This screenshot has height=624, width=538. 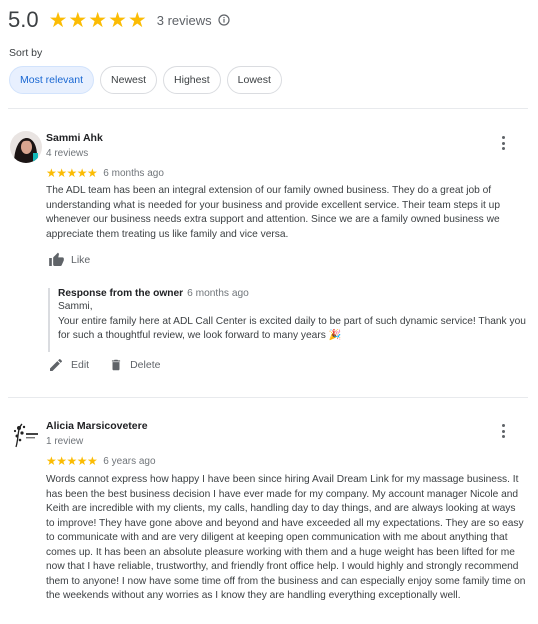 What do you see at coordinates (68, 365) in the screenshot?
I see `edit-response-button: Edit` at bounding box center [68, 365].